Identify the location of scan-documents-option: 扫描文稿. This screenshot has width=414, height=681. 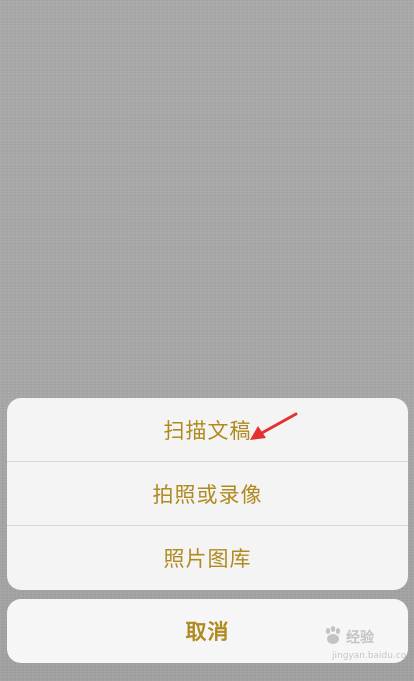
(207, 430).